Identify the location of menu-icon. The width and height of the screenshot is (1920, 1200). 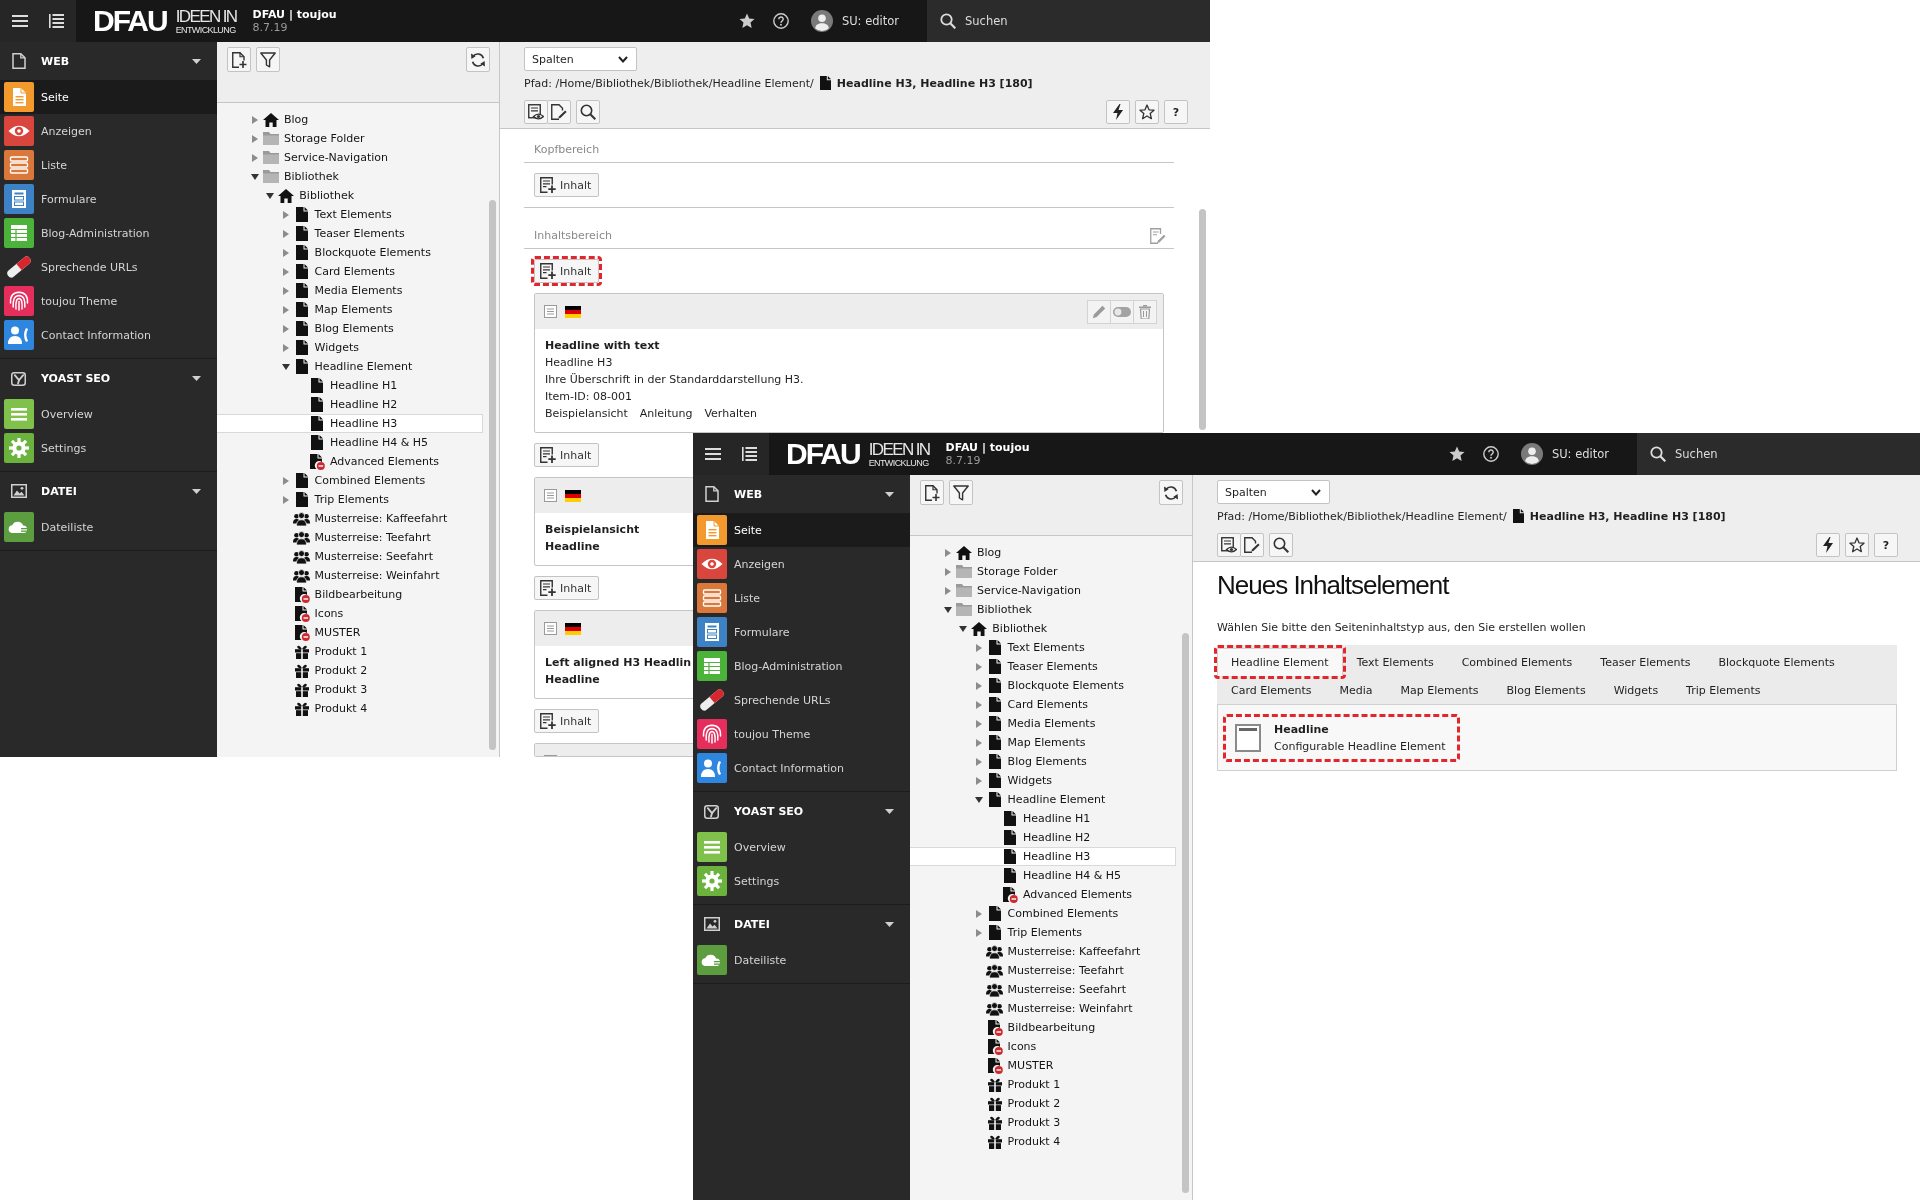
(20, 21).